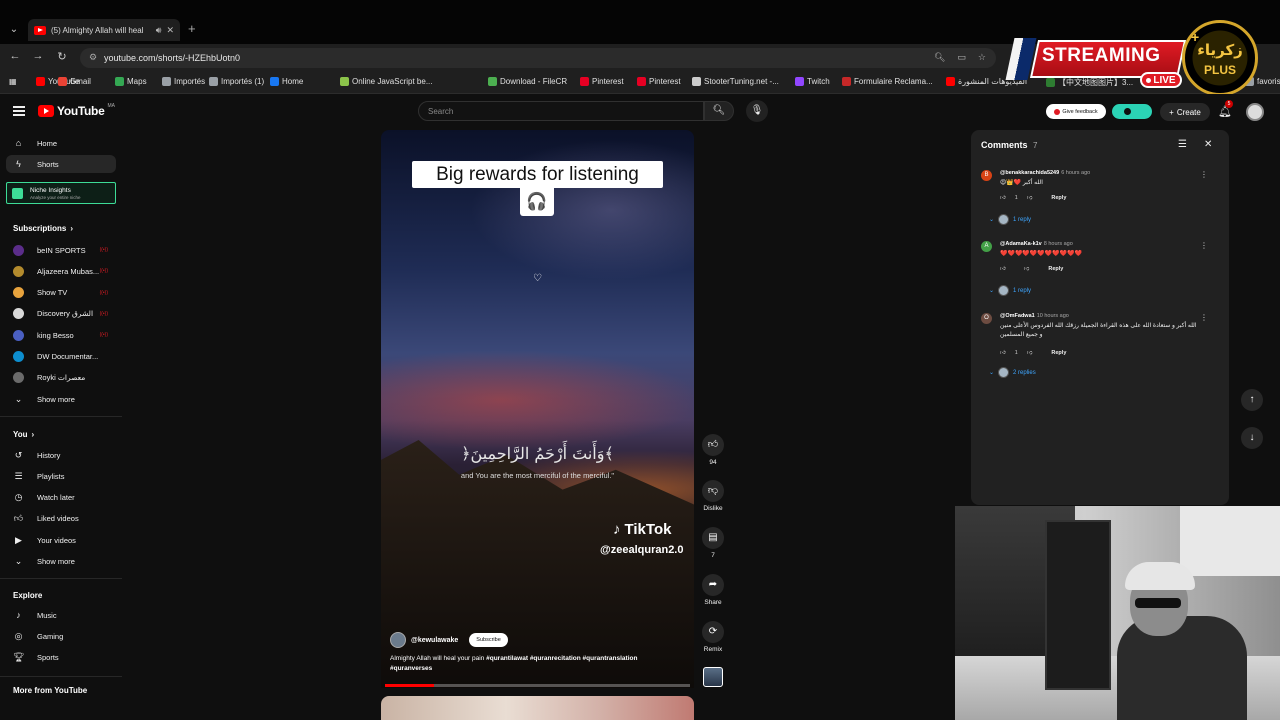  Describe the element at coordinates (713, 445) in the screenshot. I see `thumbs-up-icon: 👍︎` at that location.